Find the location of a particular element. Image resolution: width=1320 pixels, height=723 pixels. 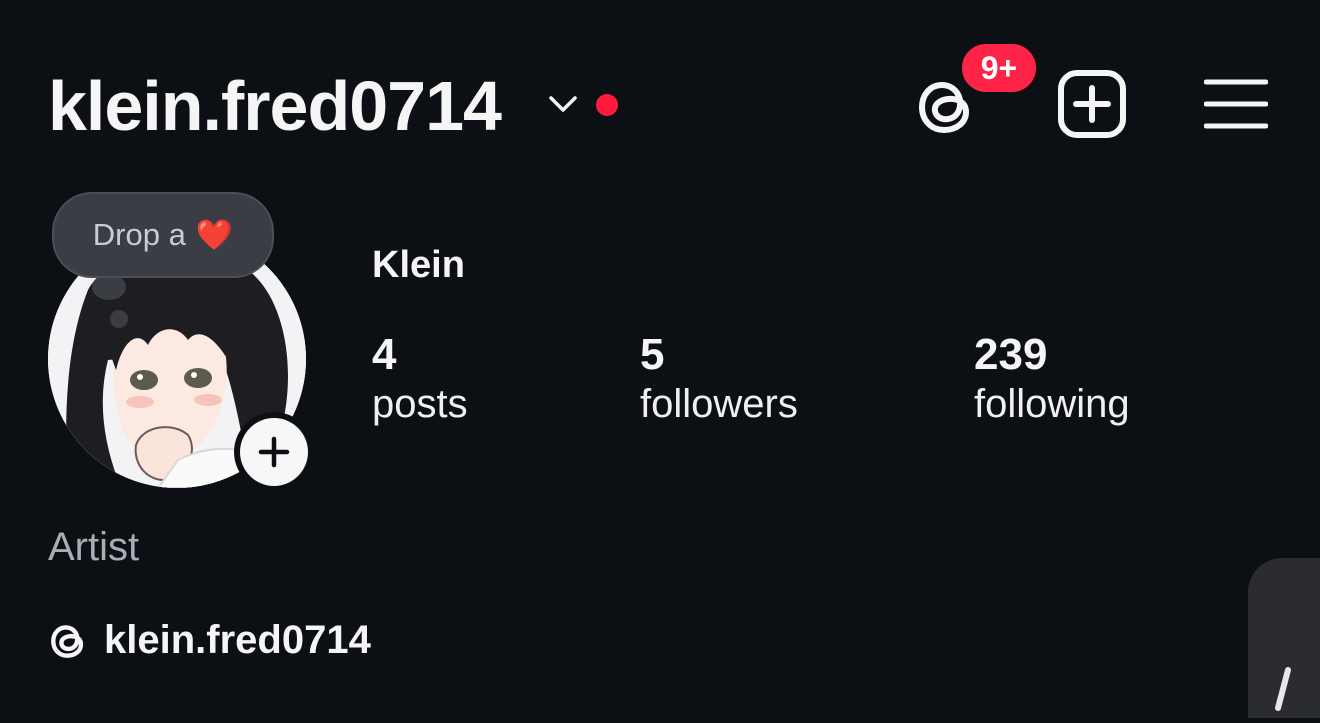

stat-posts: 4 posts is located at coordinates (420, 379).